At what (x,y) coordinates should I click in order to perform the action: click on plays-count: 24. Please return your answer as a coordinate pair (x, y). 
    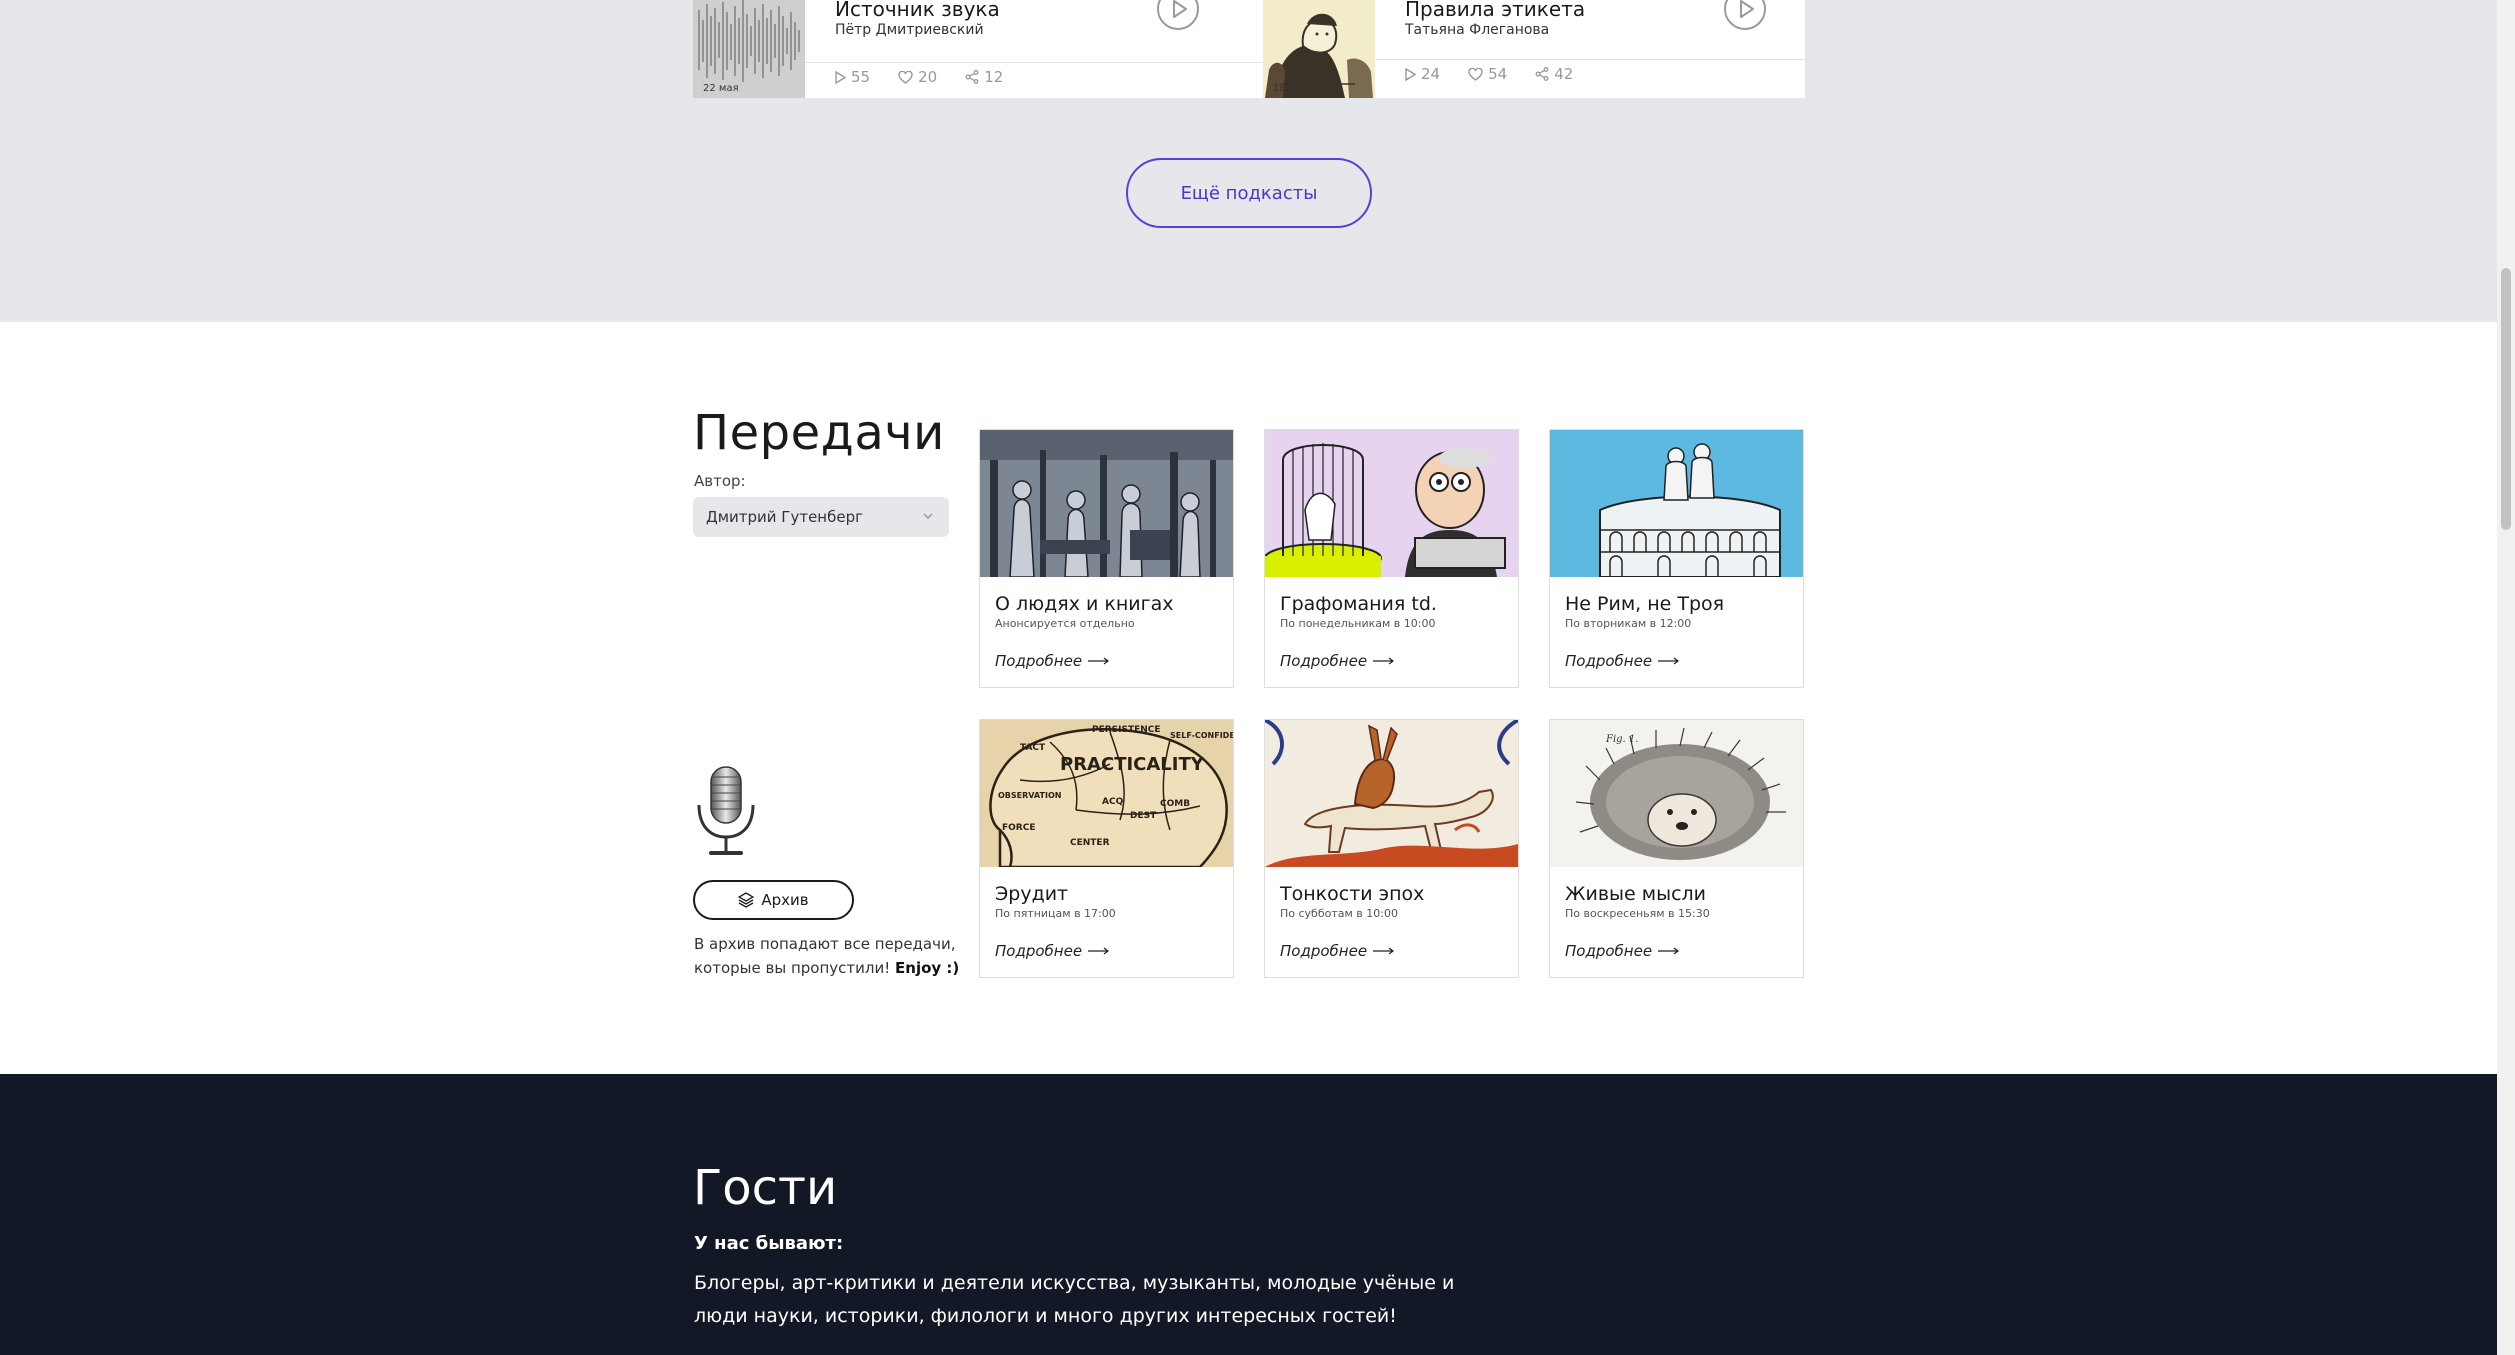
    Looking at the image, I should click on (1431, 74).